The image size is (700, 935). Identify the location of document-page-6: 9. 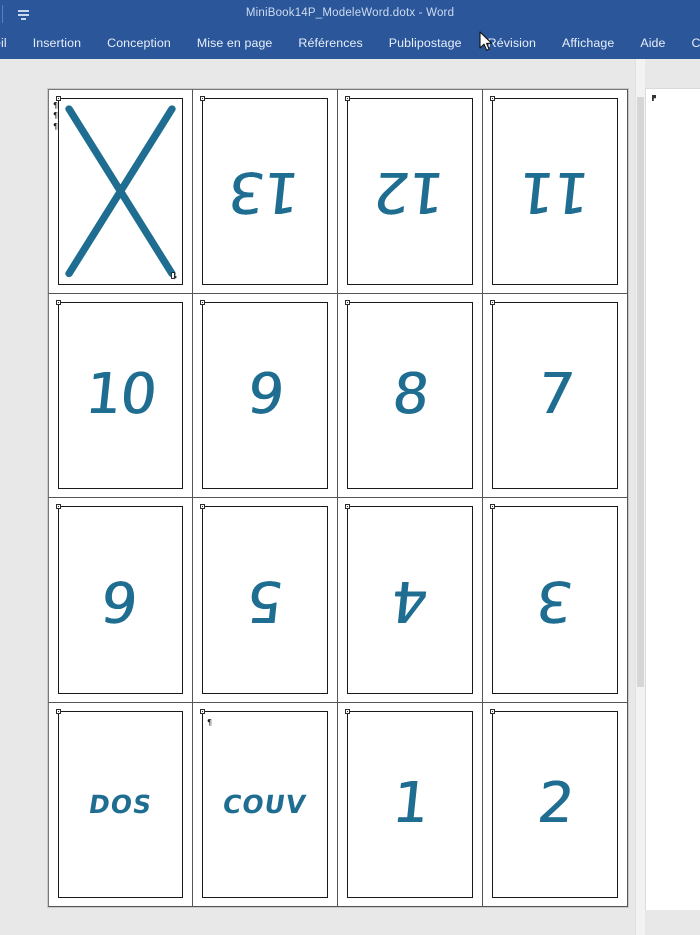
(265, 395).